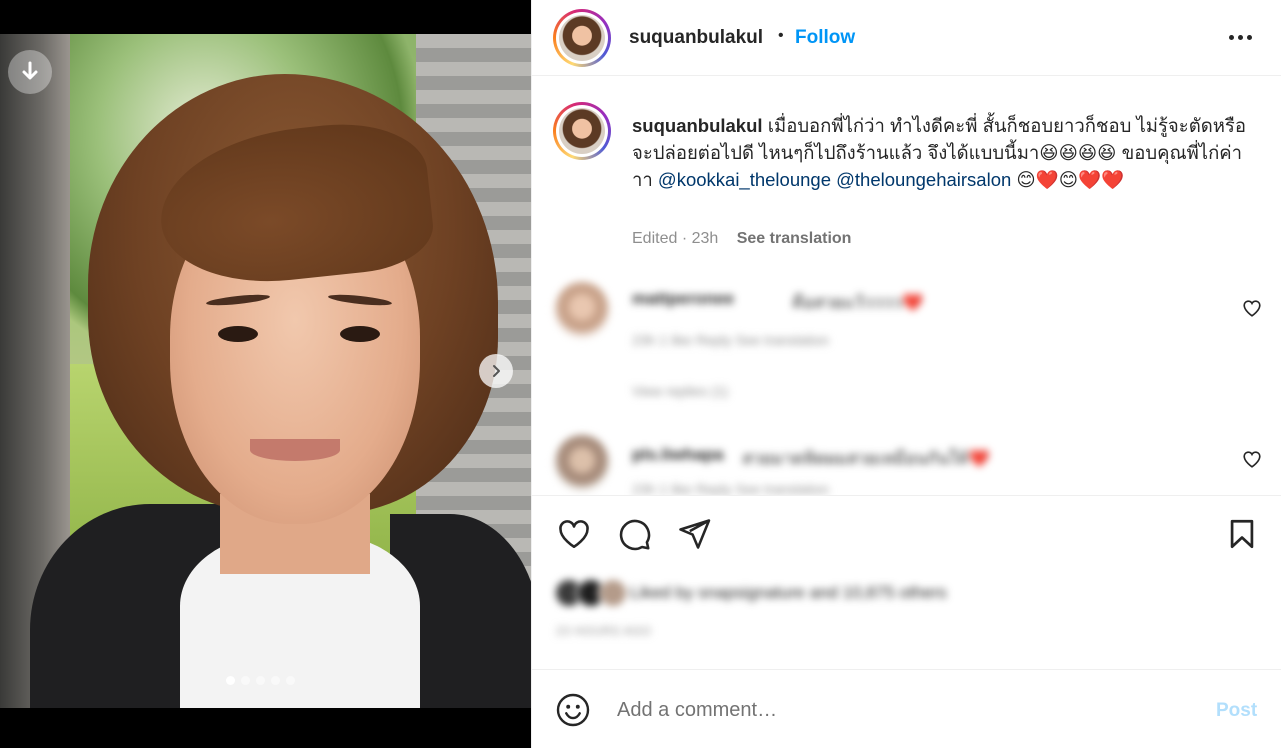 This screenshot has height=748, width=1281. Describe the element at coordinates (675, 238) in the screenshot. I see `caption-timestamp: Edited · 23h` at that location.